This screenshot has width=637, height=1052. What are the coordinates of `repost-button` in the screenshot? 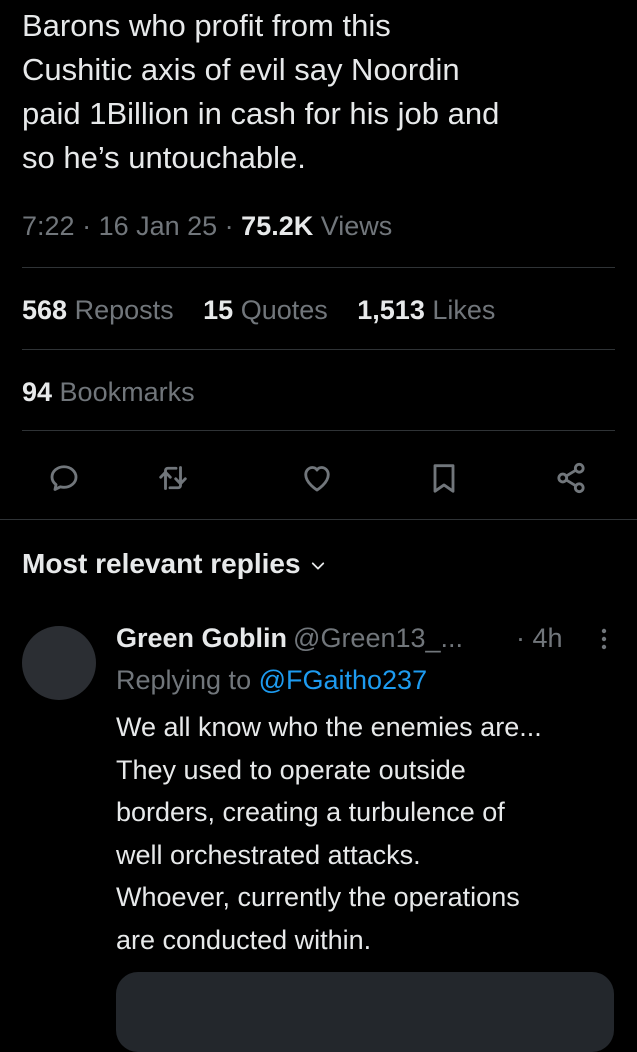 It's located at (173, 478).